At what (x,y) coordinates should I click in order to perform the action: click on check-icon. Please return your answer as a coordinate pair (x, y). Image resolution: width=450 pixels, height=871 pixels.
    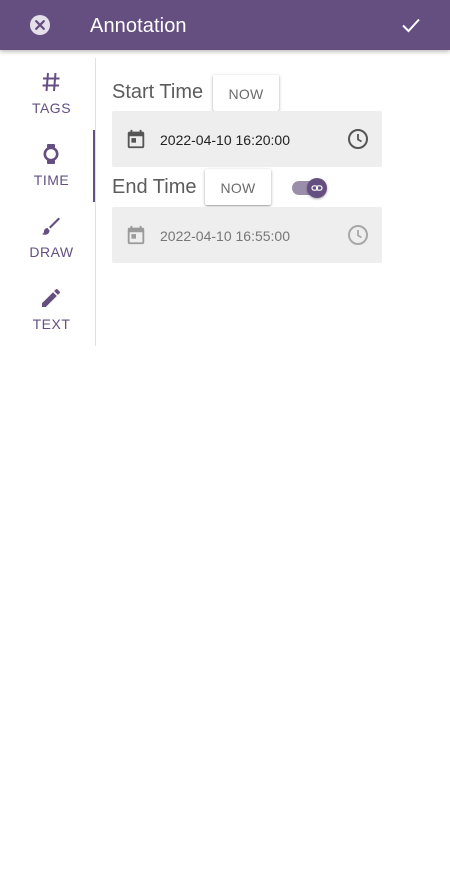
    Looking at the image, I should click on (411, 25).